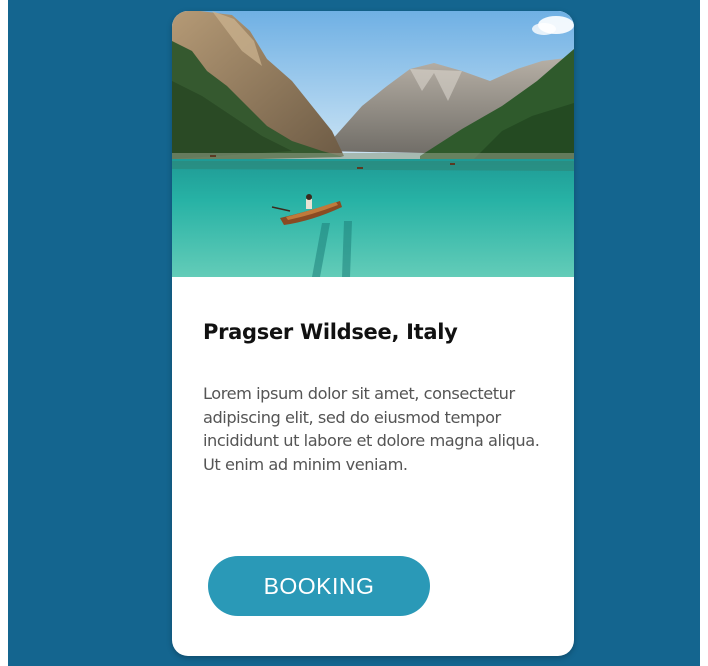 This screenshot has width=708, height=666. Describe the element at coordinates (319, 586) in the screenshot. I see `booking-button: BOOKING` at that location.